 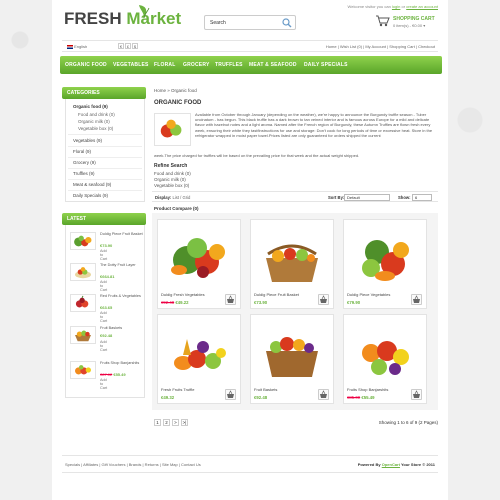 What do you see at coordinates (326, 65) in the screenshot?
I see `nav-item-daily-specials: DAILY SPECIALS` at bounding box center [326, 65].